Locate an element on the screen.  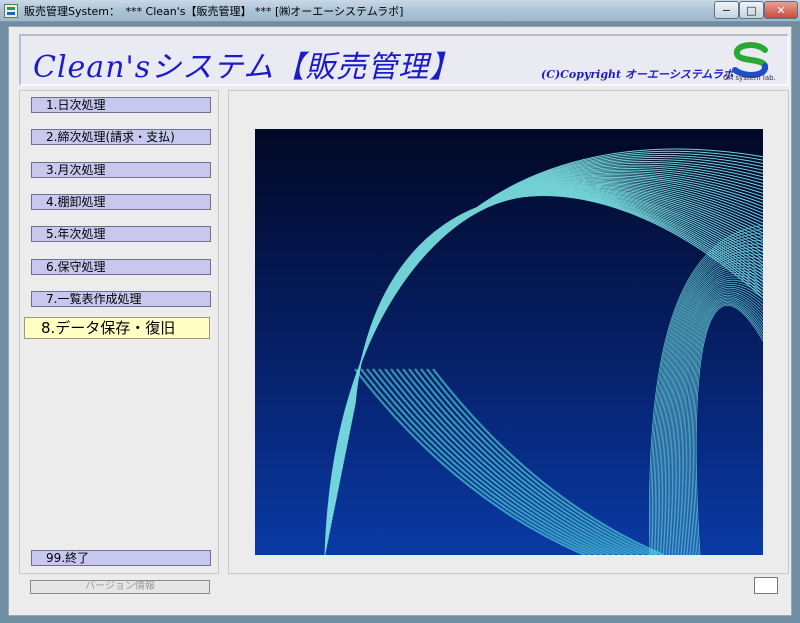
menu-item-maintenance: 6.保守処理 is located at coordinates (121, 267).